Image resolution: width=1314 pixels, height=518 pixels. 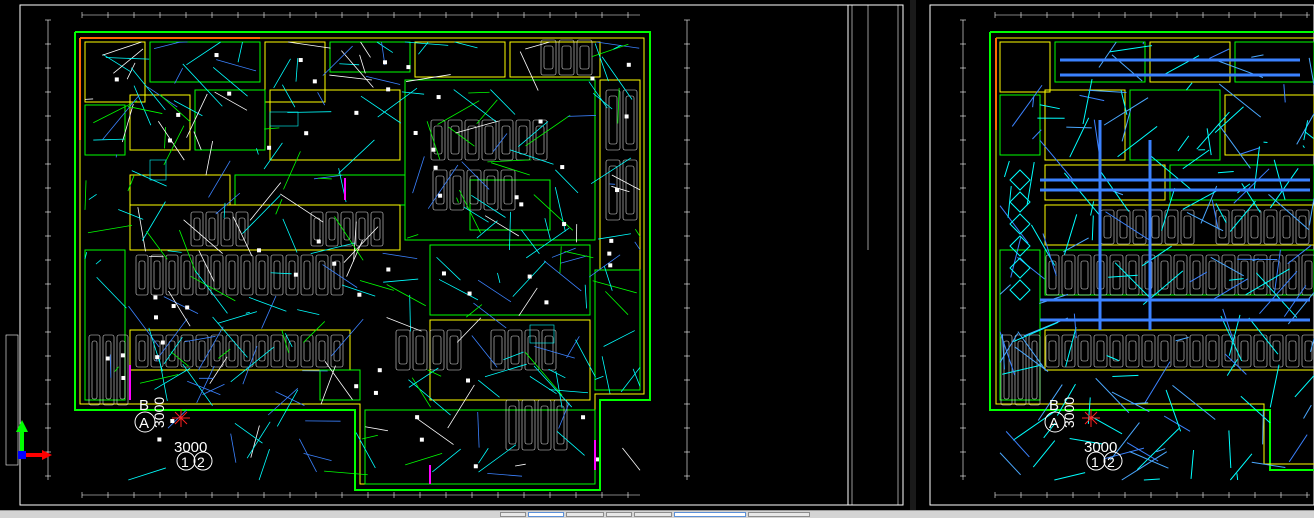 I want to click on left-axis-letter-b: B, so click(x=144, y=405).